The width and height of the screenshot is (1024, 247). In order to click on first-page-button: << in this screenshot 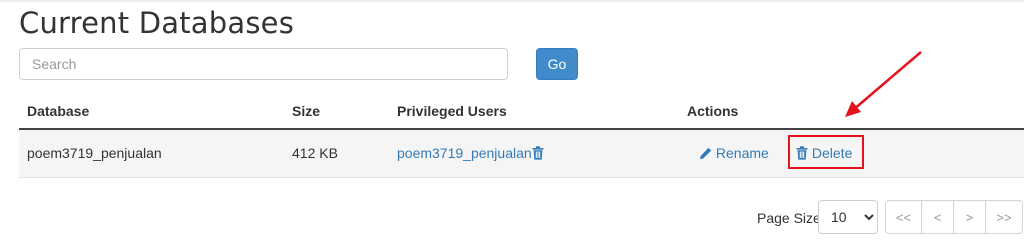, I will do `click(903, 217)`.